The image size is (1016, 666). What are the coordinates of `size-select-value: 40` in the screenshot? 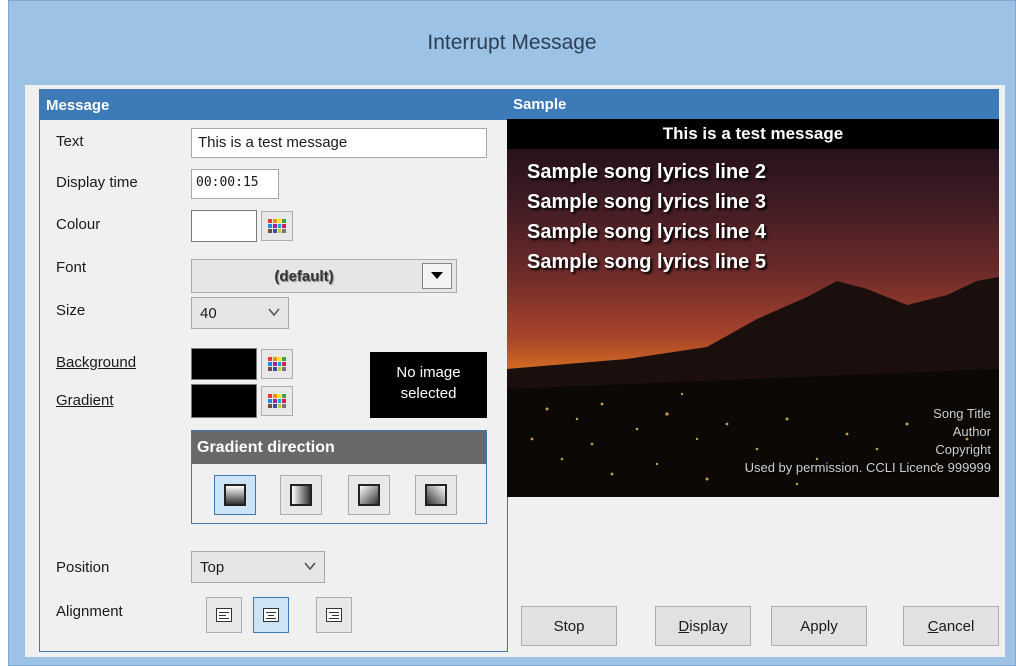 It's located at (208, 313).